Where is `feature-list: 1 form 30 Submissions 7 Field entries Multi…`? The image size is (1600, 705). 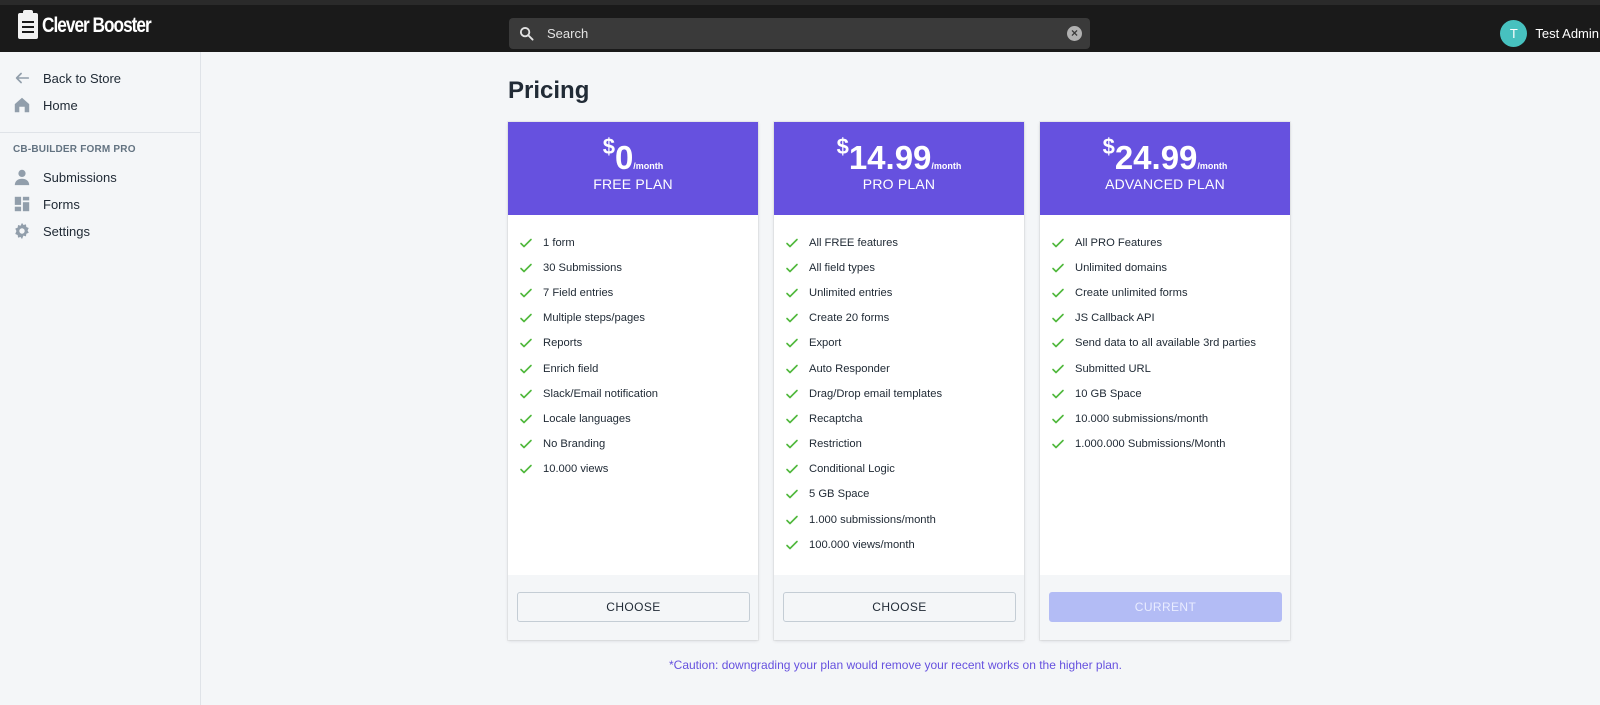 feature-list: 1 form 30 Submissions 7 Field entries Multi… is located at coordinates (633, 348).